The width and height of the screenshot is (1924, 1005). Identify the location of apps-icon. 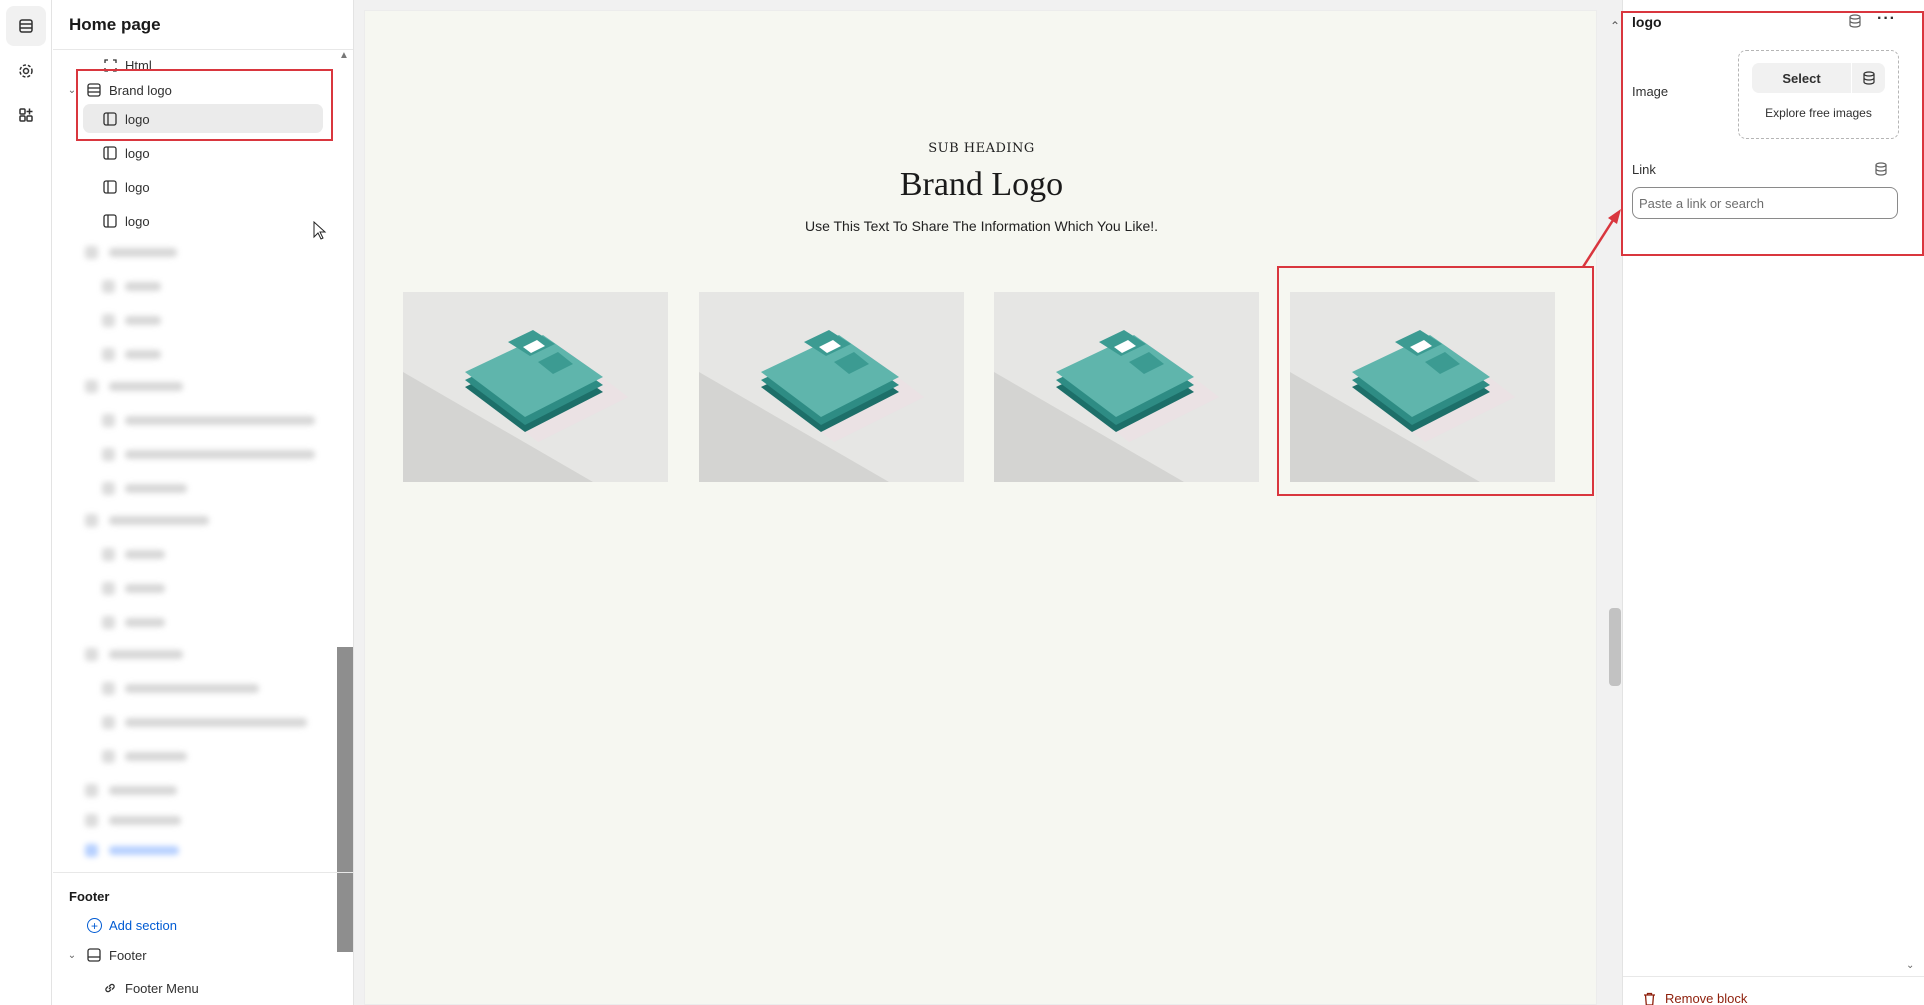
(26, 115).